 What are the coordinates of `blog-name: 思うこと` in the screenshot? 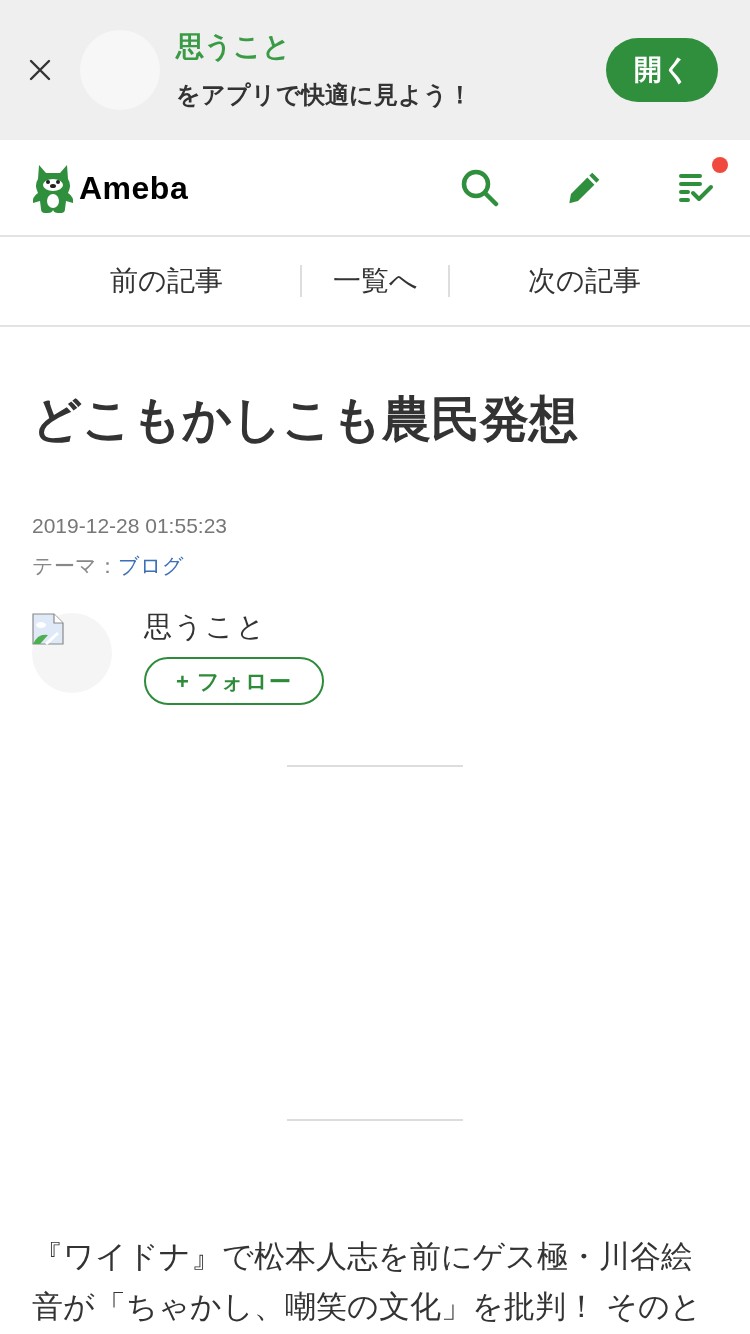 It's located at (234, 47).